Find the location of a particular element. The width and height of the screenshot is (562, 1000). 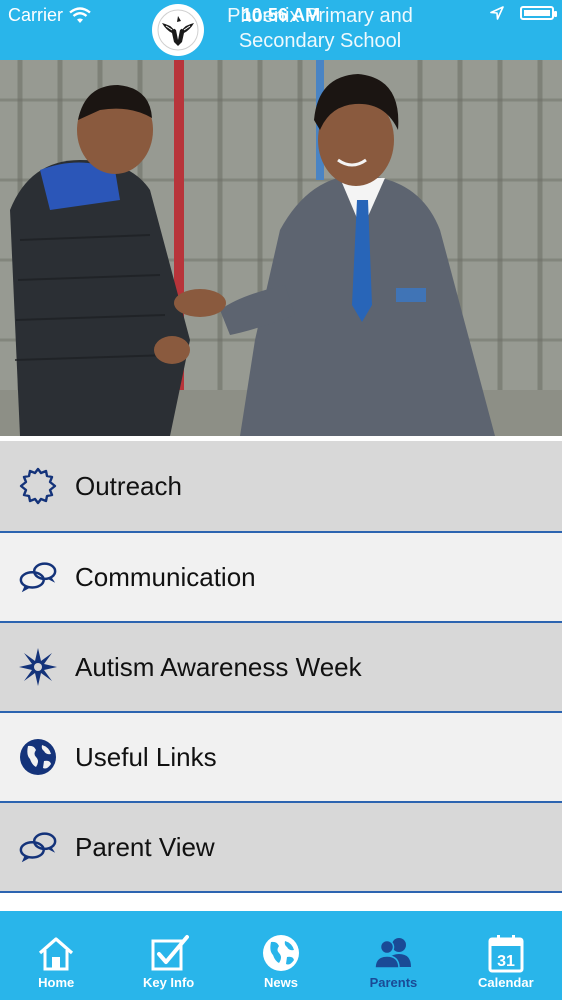

tab-bar: Home Key Info News Parents 31 Calendar is located at coordinates (281, 955).